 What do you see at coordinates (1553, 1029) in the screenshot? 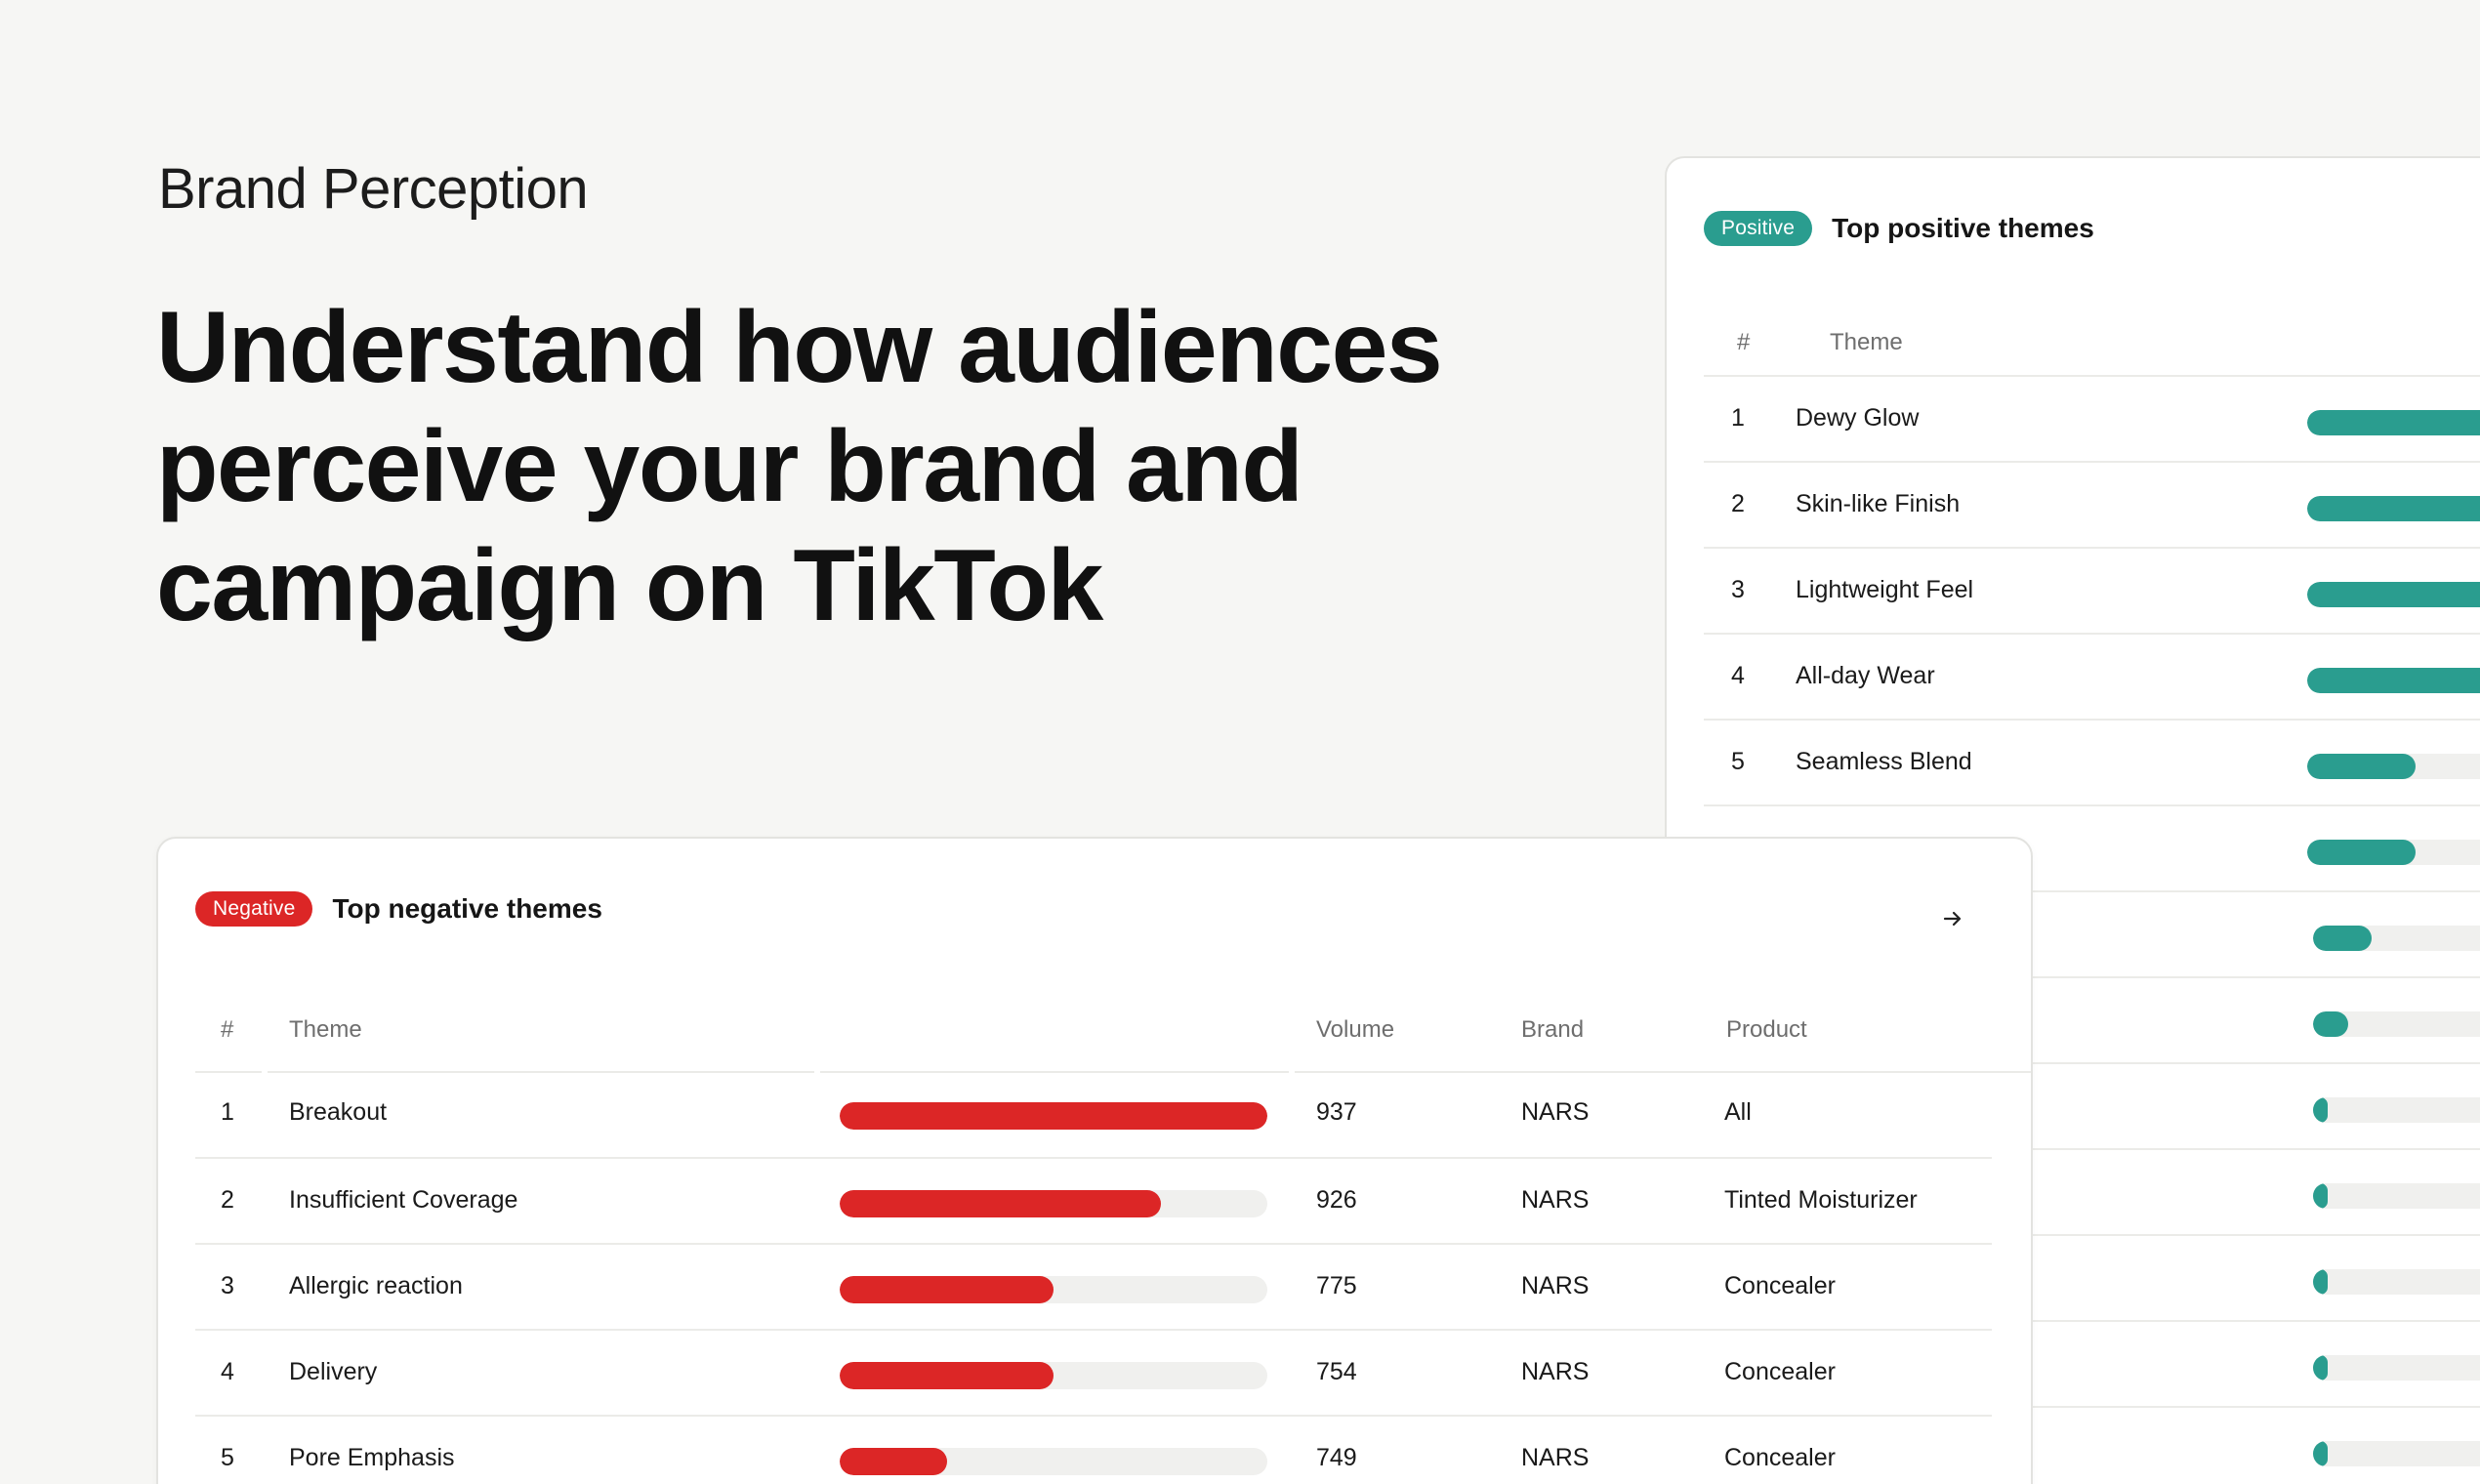
I see `column-header-brand: Brand` at bounding box center [1553, 1029].